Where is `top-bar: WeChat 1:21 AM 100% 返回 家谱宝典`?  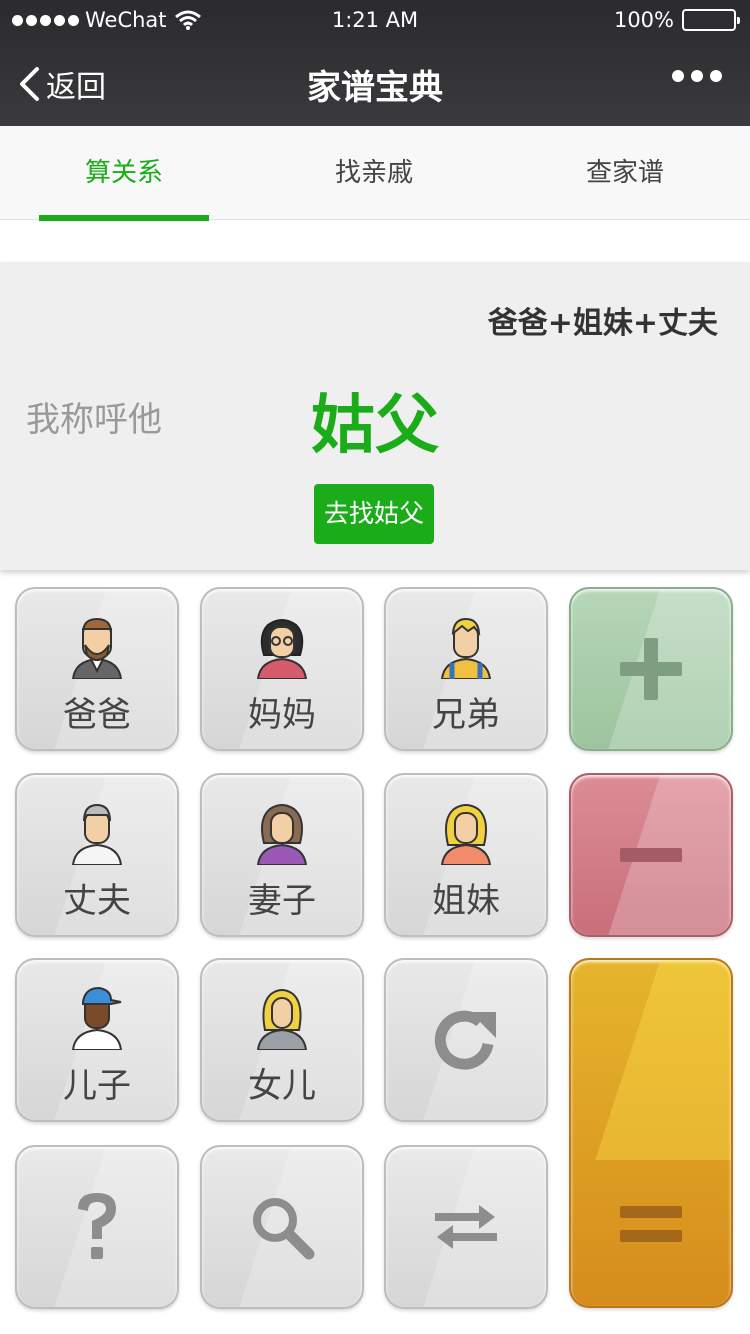
top-bar: WeChat 1:21 AM 100% 返回 家谱宝典 is located at coordinates (375, 63).